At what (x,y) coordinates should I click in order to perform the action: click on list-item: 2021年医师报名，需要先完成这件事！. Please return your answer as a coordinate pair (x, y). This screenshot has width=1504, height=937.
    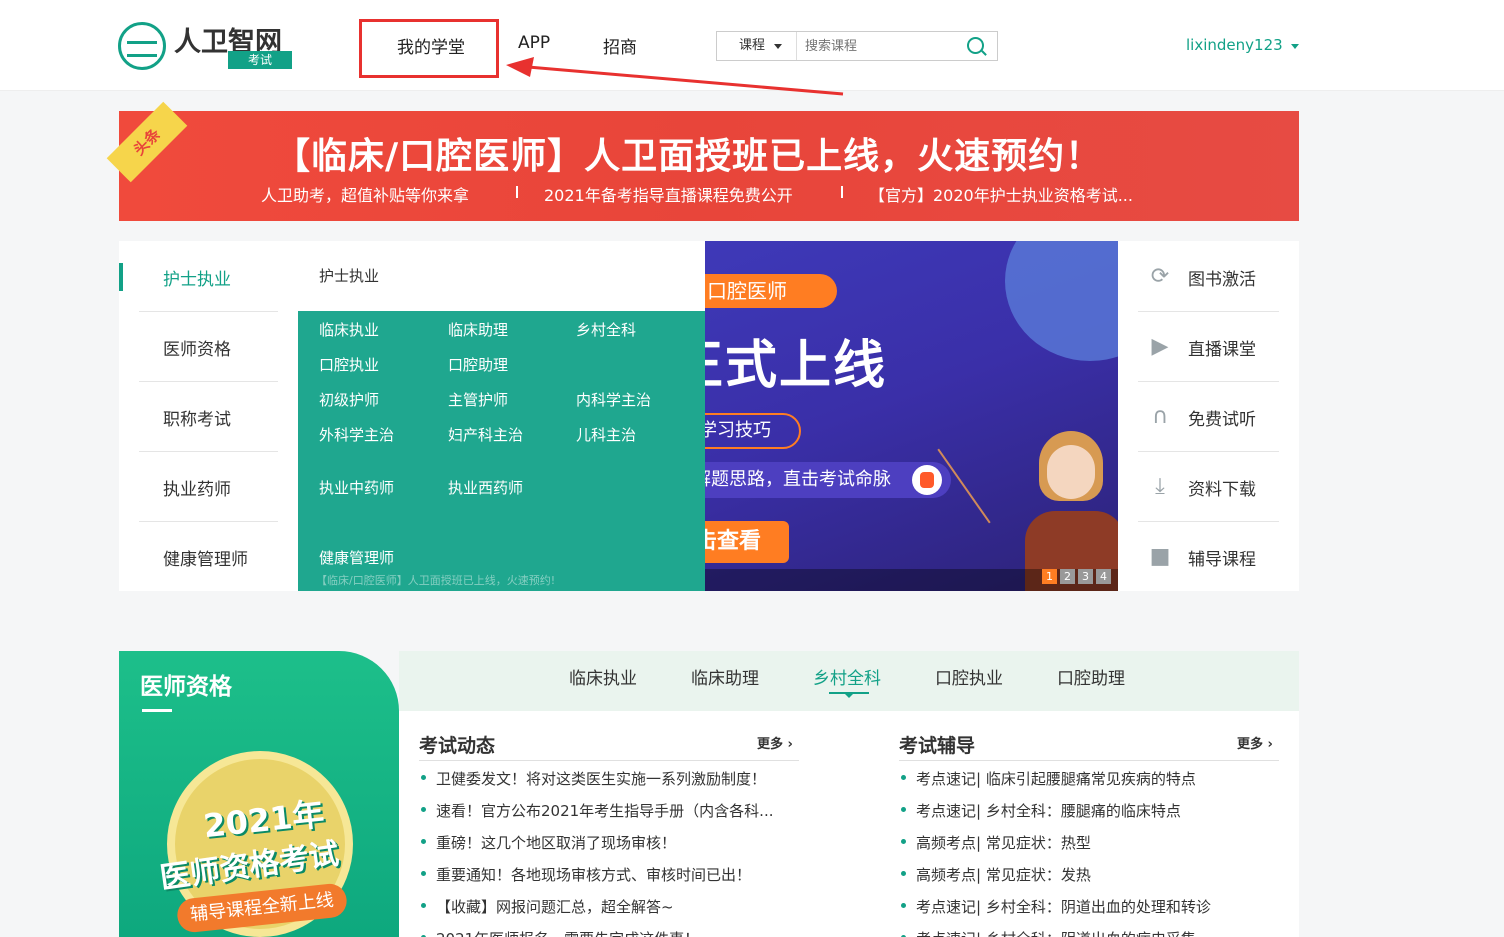
    Looking at the image, I should click on (567, 932).